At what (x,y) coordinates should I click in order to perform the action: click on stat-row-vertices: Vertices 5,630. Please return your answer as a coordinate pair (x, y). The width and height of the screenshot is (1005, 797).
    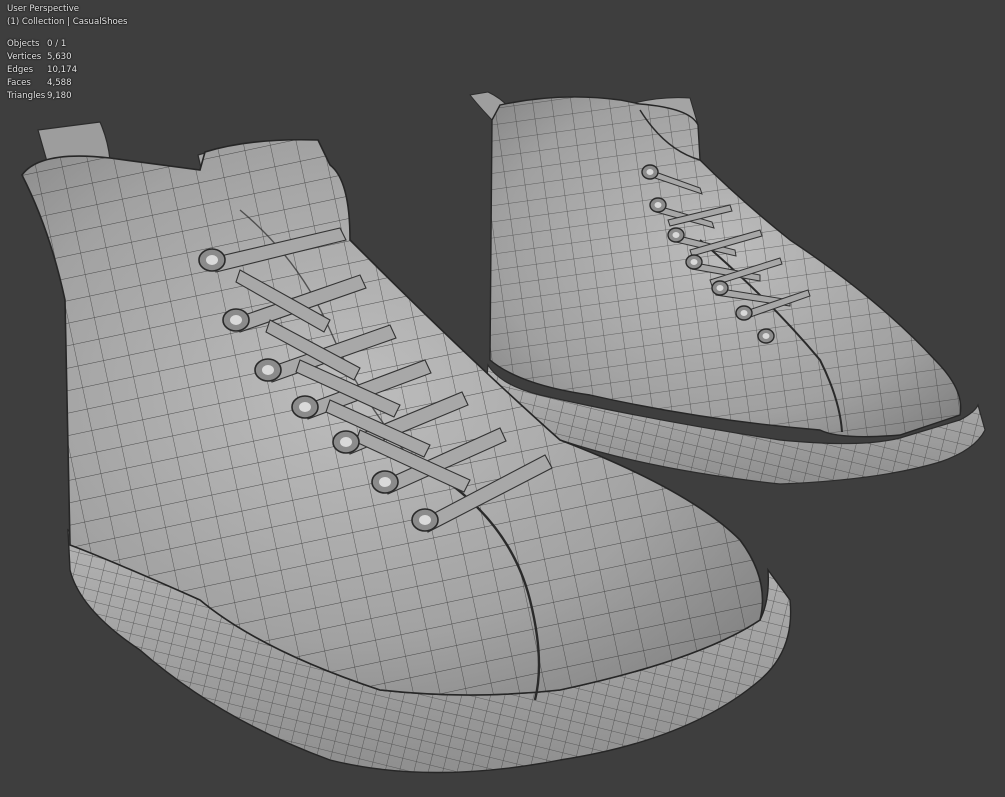
    Looking at the image, I should click on (67, 57).